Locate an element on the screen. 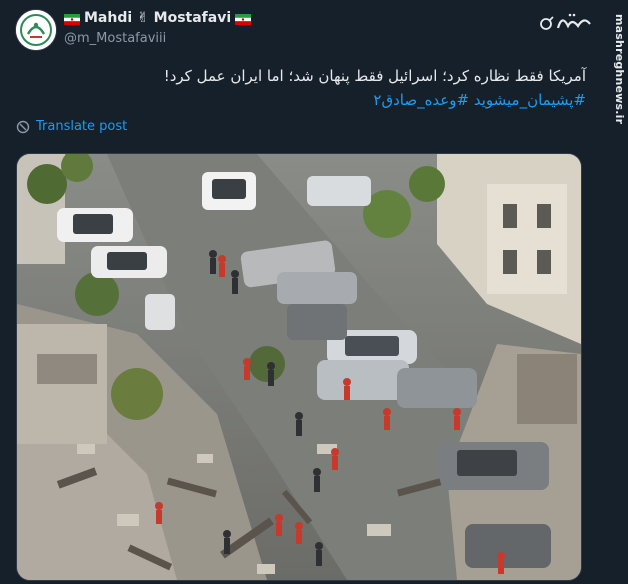 This screenshot has height=584, width=628. tweet-hashtags: #پشیمان_میشوید #وعده_صادق۲ is located at coordinates (326, 100).